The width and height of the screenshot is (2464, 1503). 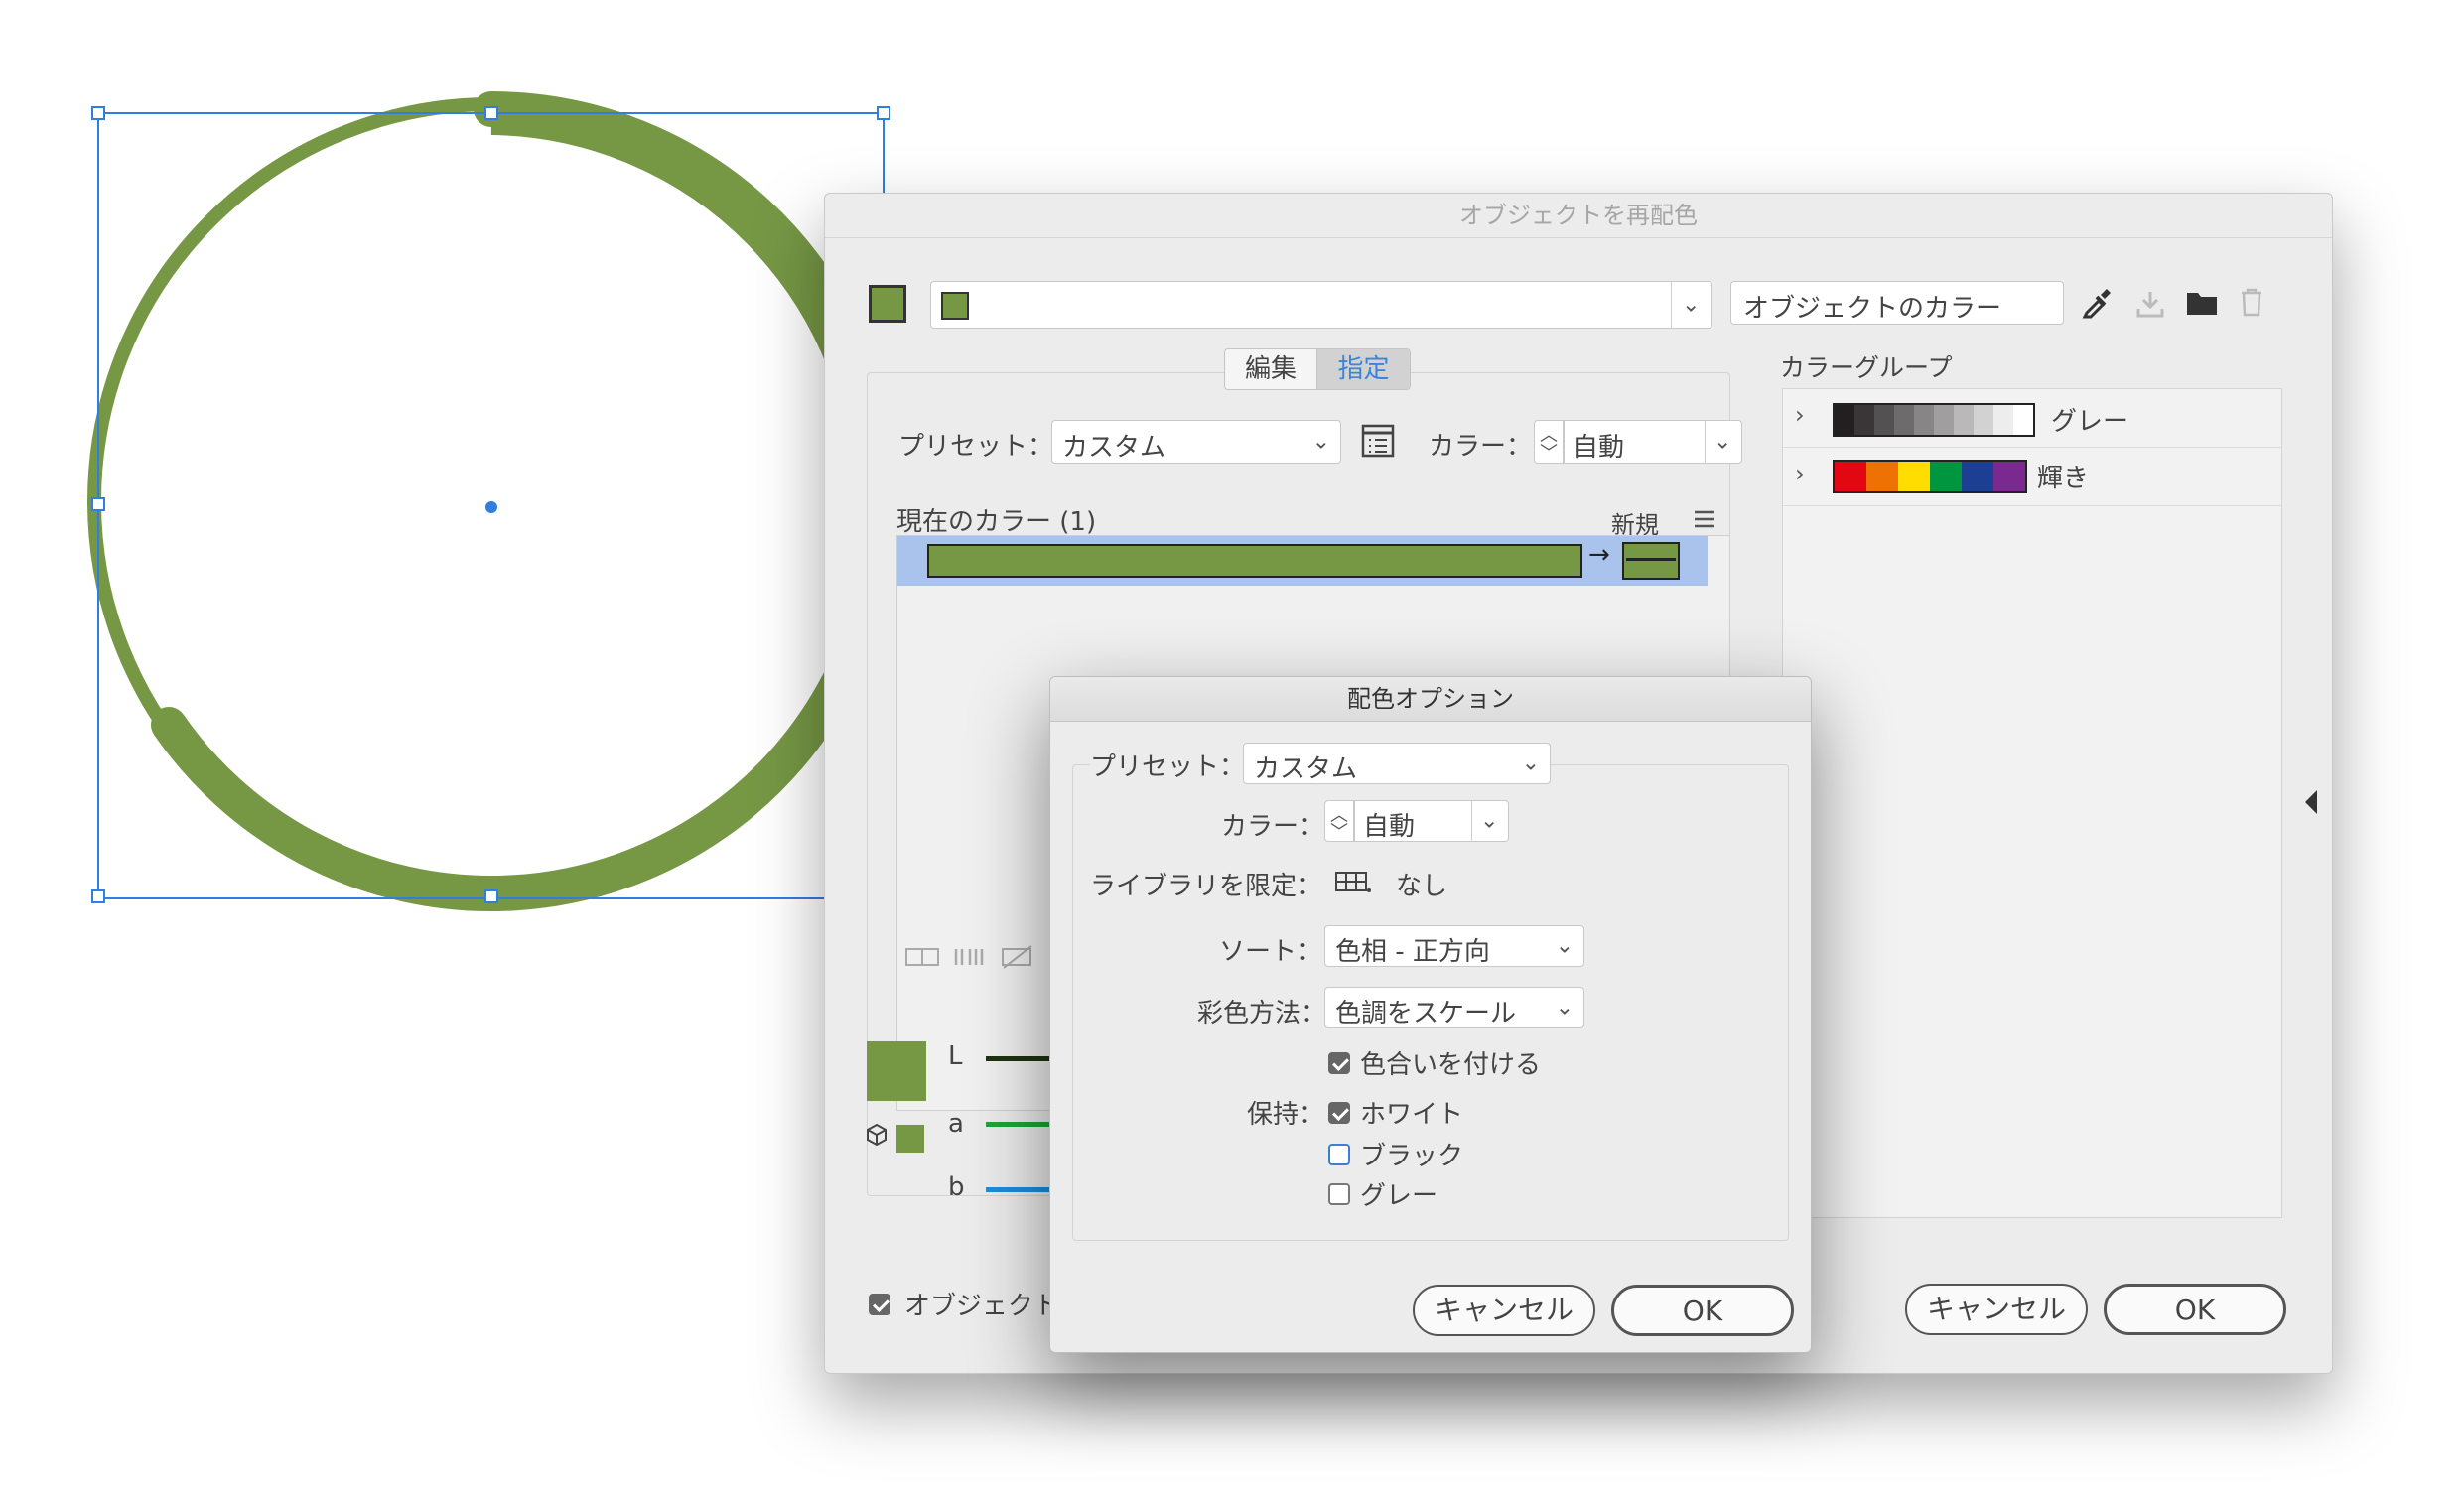 I want to click on sort-select: 色相 - 正方向 ⌄, so click(x=1454, y=946).